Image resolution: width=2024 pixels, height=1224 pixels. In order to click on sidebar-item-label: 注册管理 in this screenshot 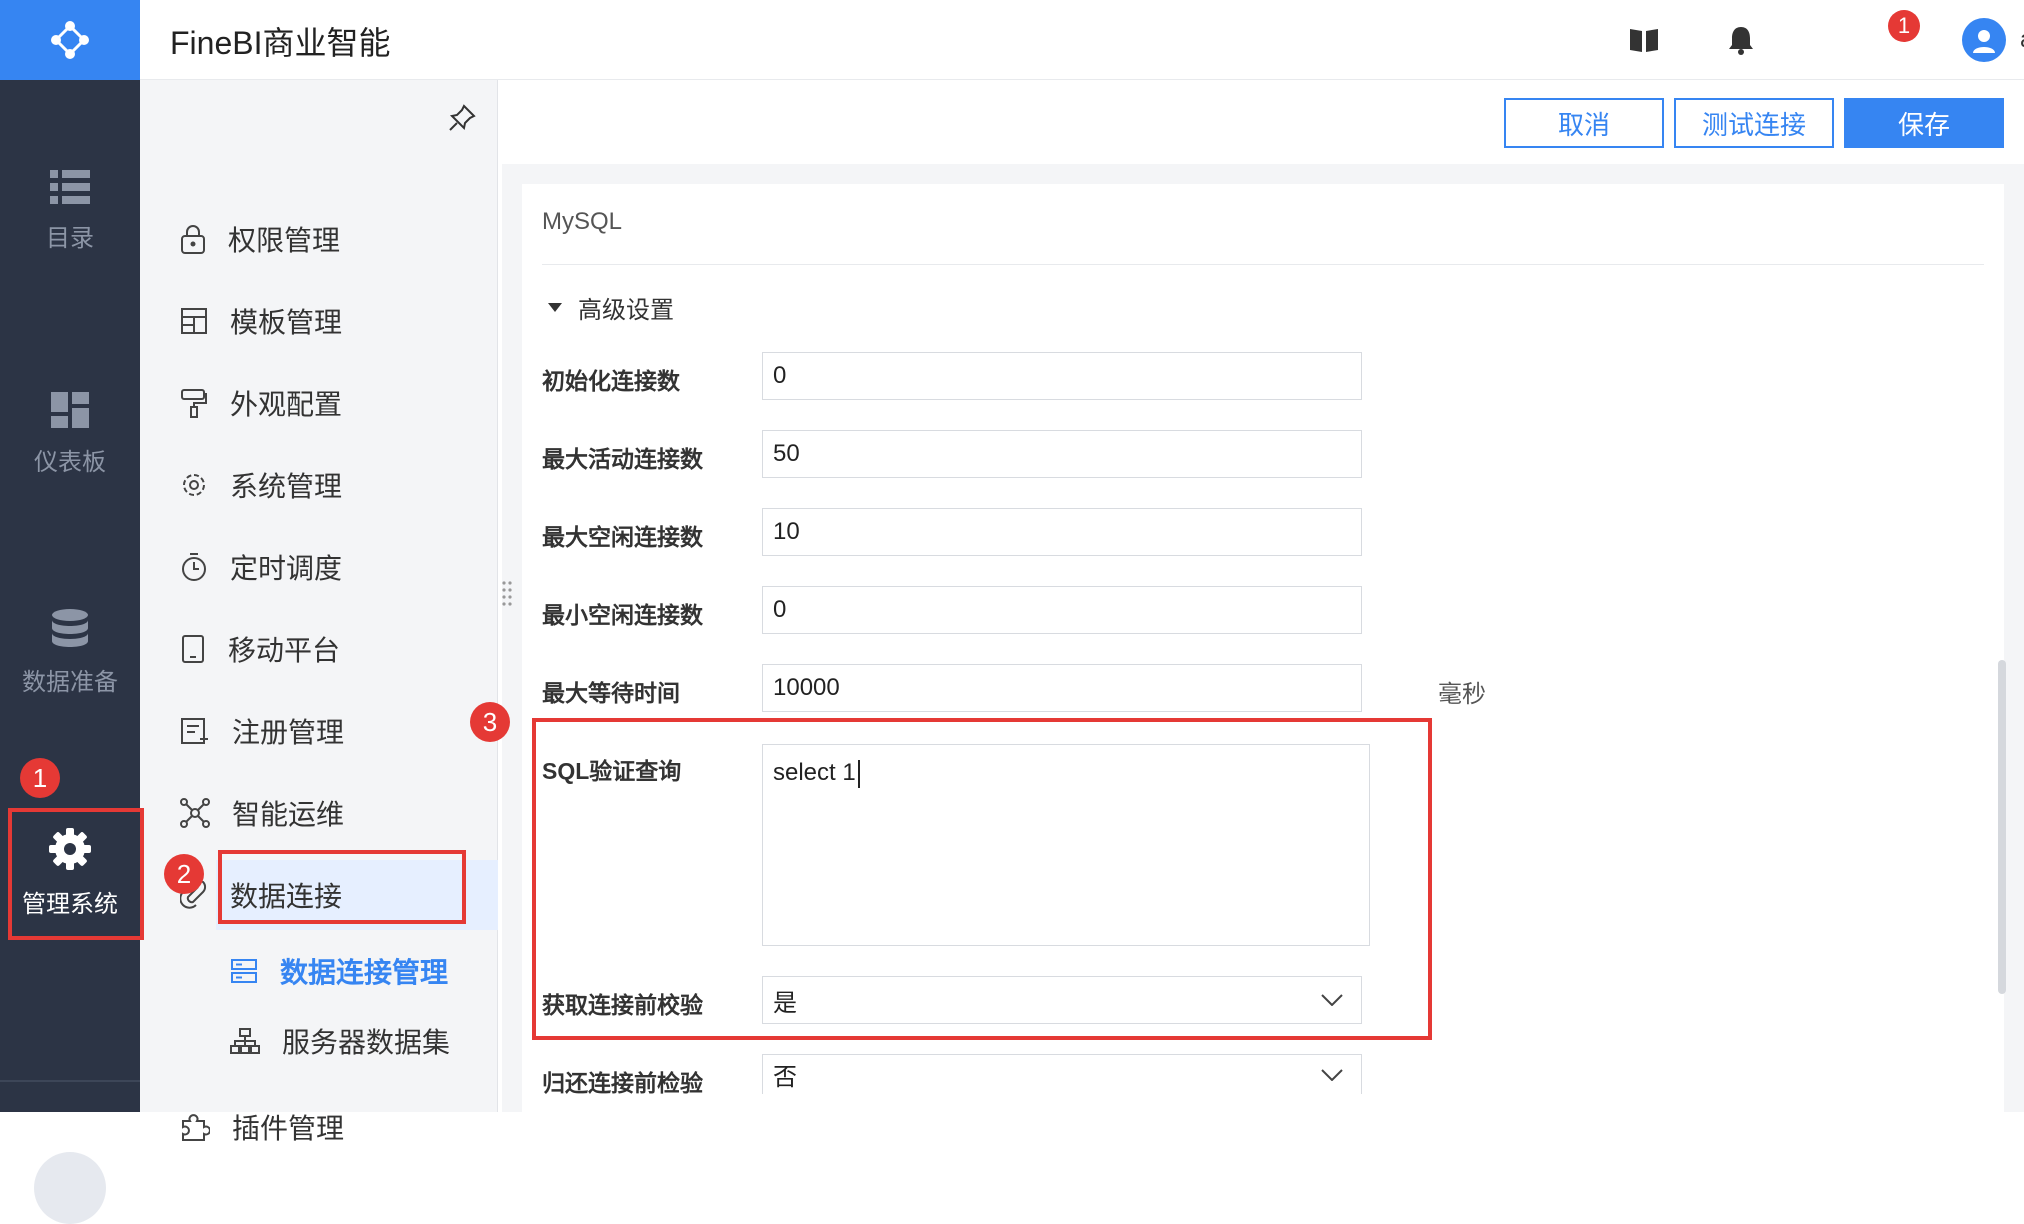, I will do `click(288, 732)`.